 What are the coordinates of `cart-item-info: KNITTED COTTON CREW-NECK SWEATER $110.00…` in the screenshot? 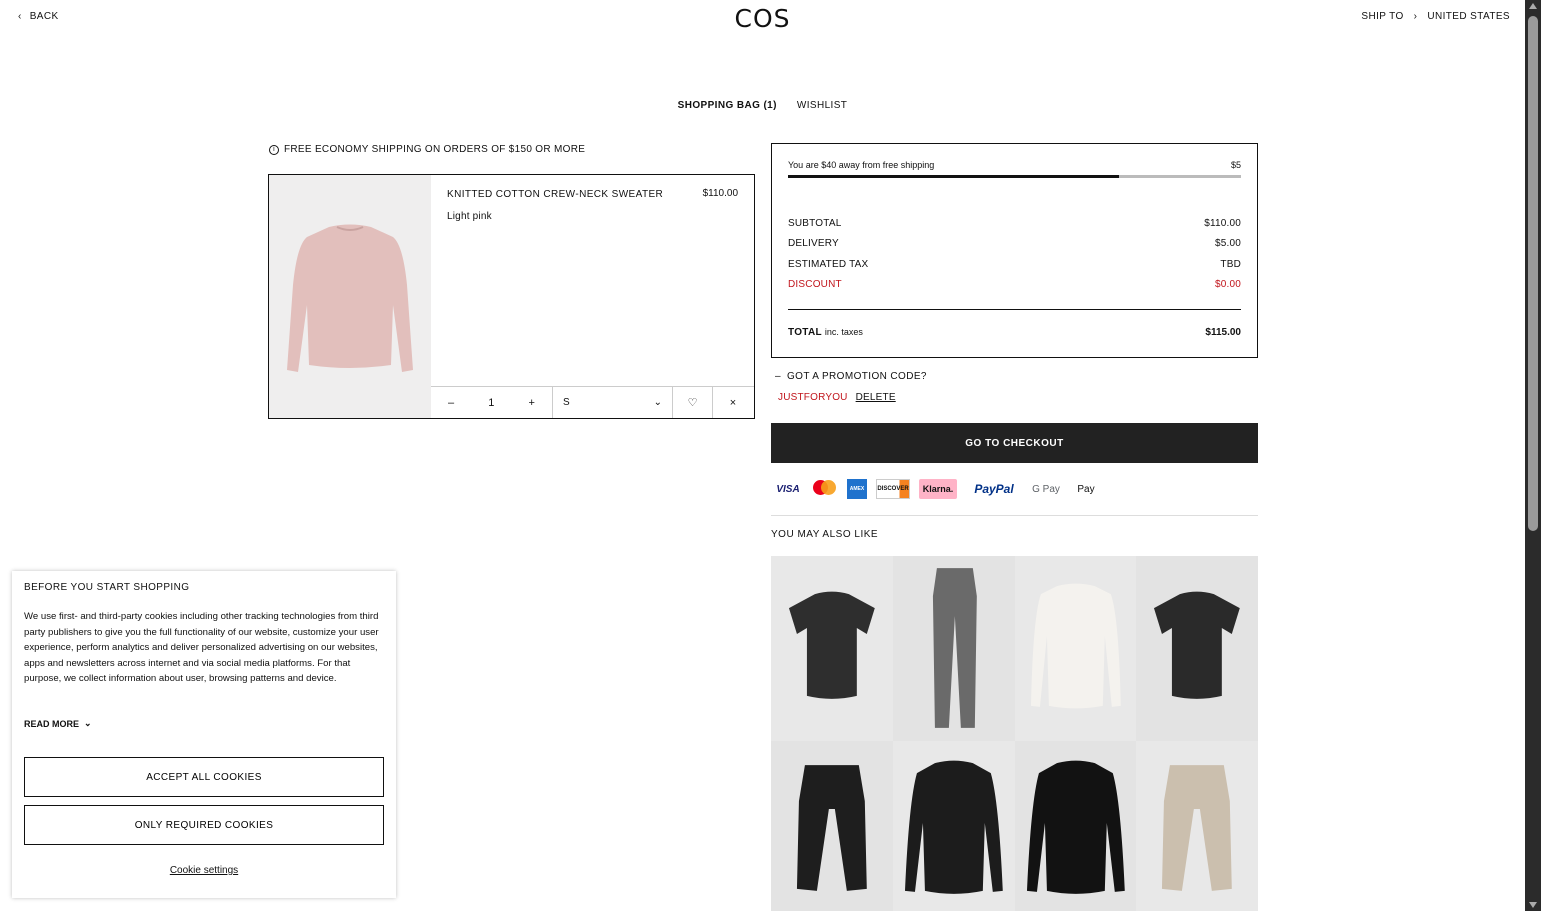 It's located at (592, 281).